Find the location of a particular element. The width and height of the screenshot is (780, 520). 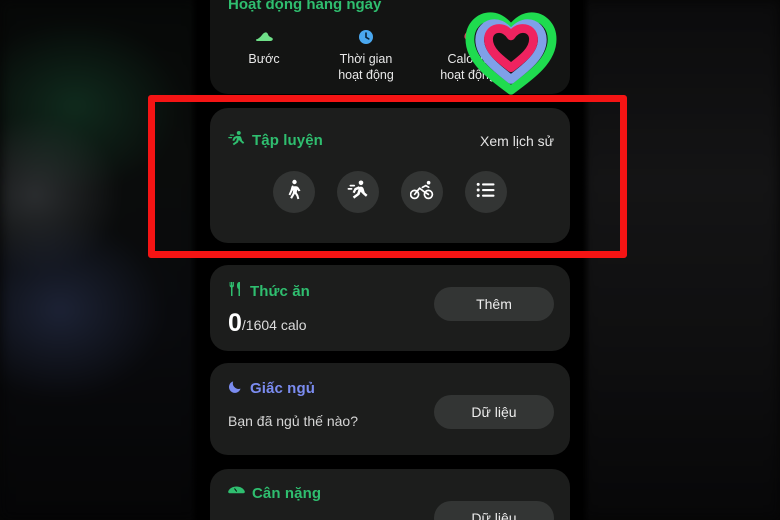

workout-title: Tập luyện is located at coordinates (287, 140).